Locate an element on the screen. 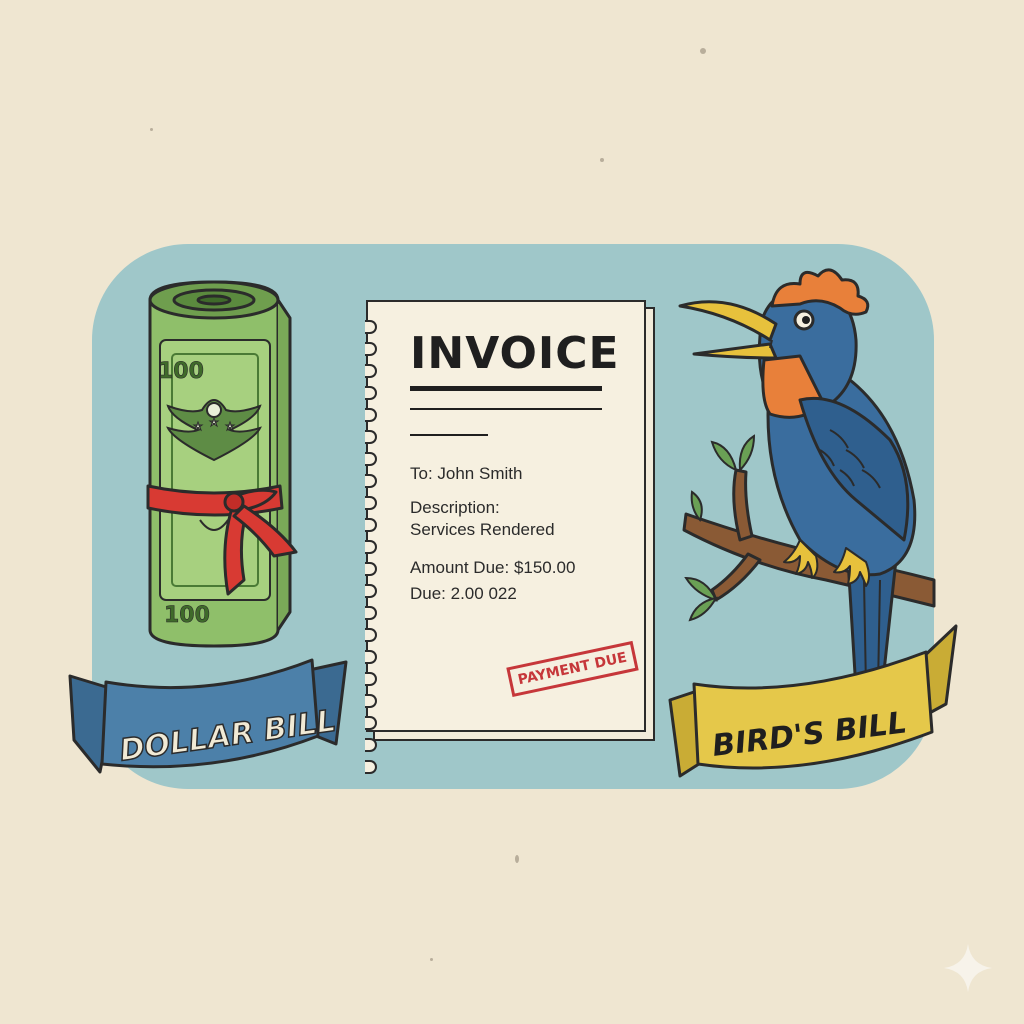  invoice-amount-due: Amount Due: $150.00 is located at coordinates (493, 567).